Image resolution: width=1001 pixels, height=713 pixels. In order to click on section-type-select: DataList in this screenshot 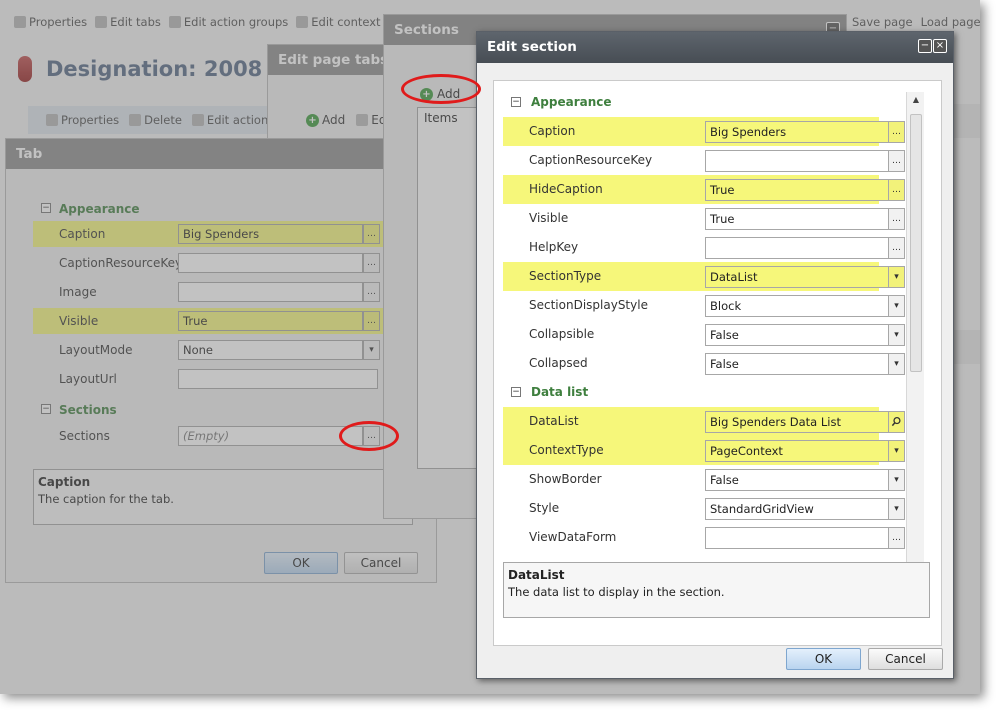, I will do `click(797, 277)`.